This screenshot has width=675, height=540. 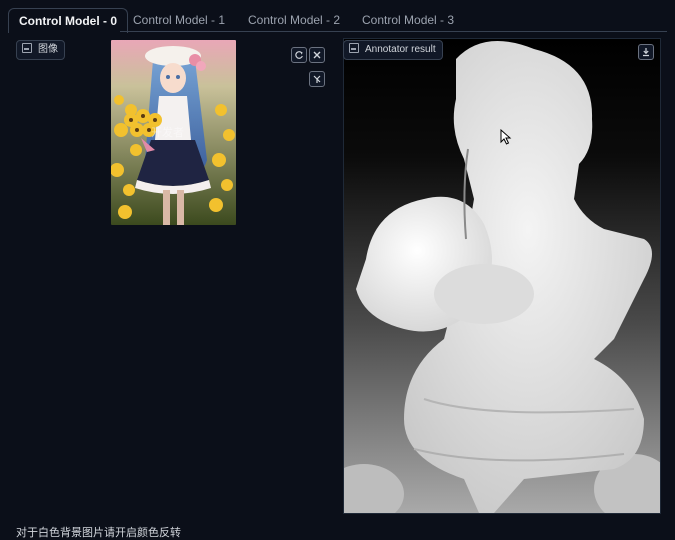 I want to click on tab-control-model-2: Control Model - 2, so click(x=294, y=20).